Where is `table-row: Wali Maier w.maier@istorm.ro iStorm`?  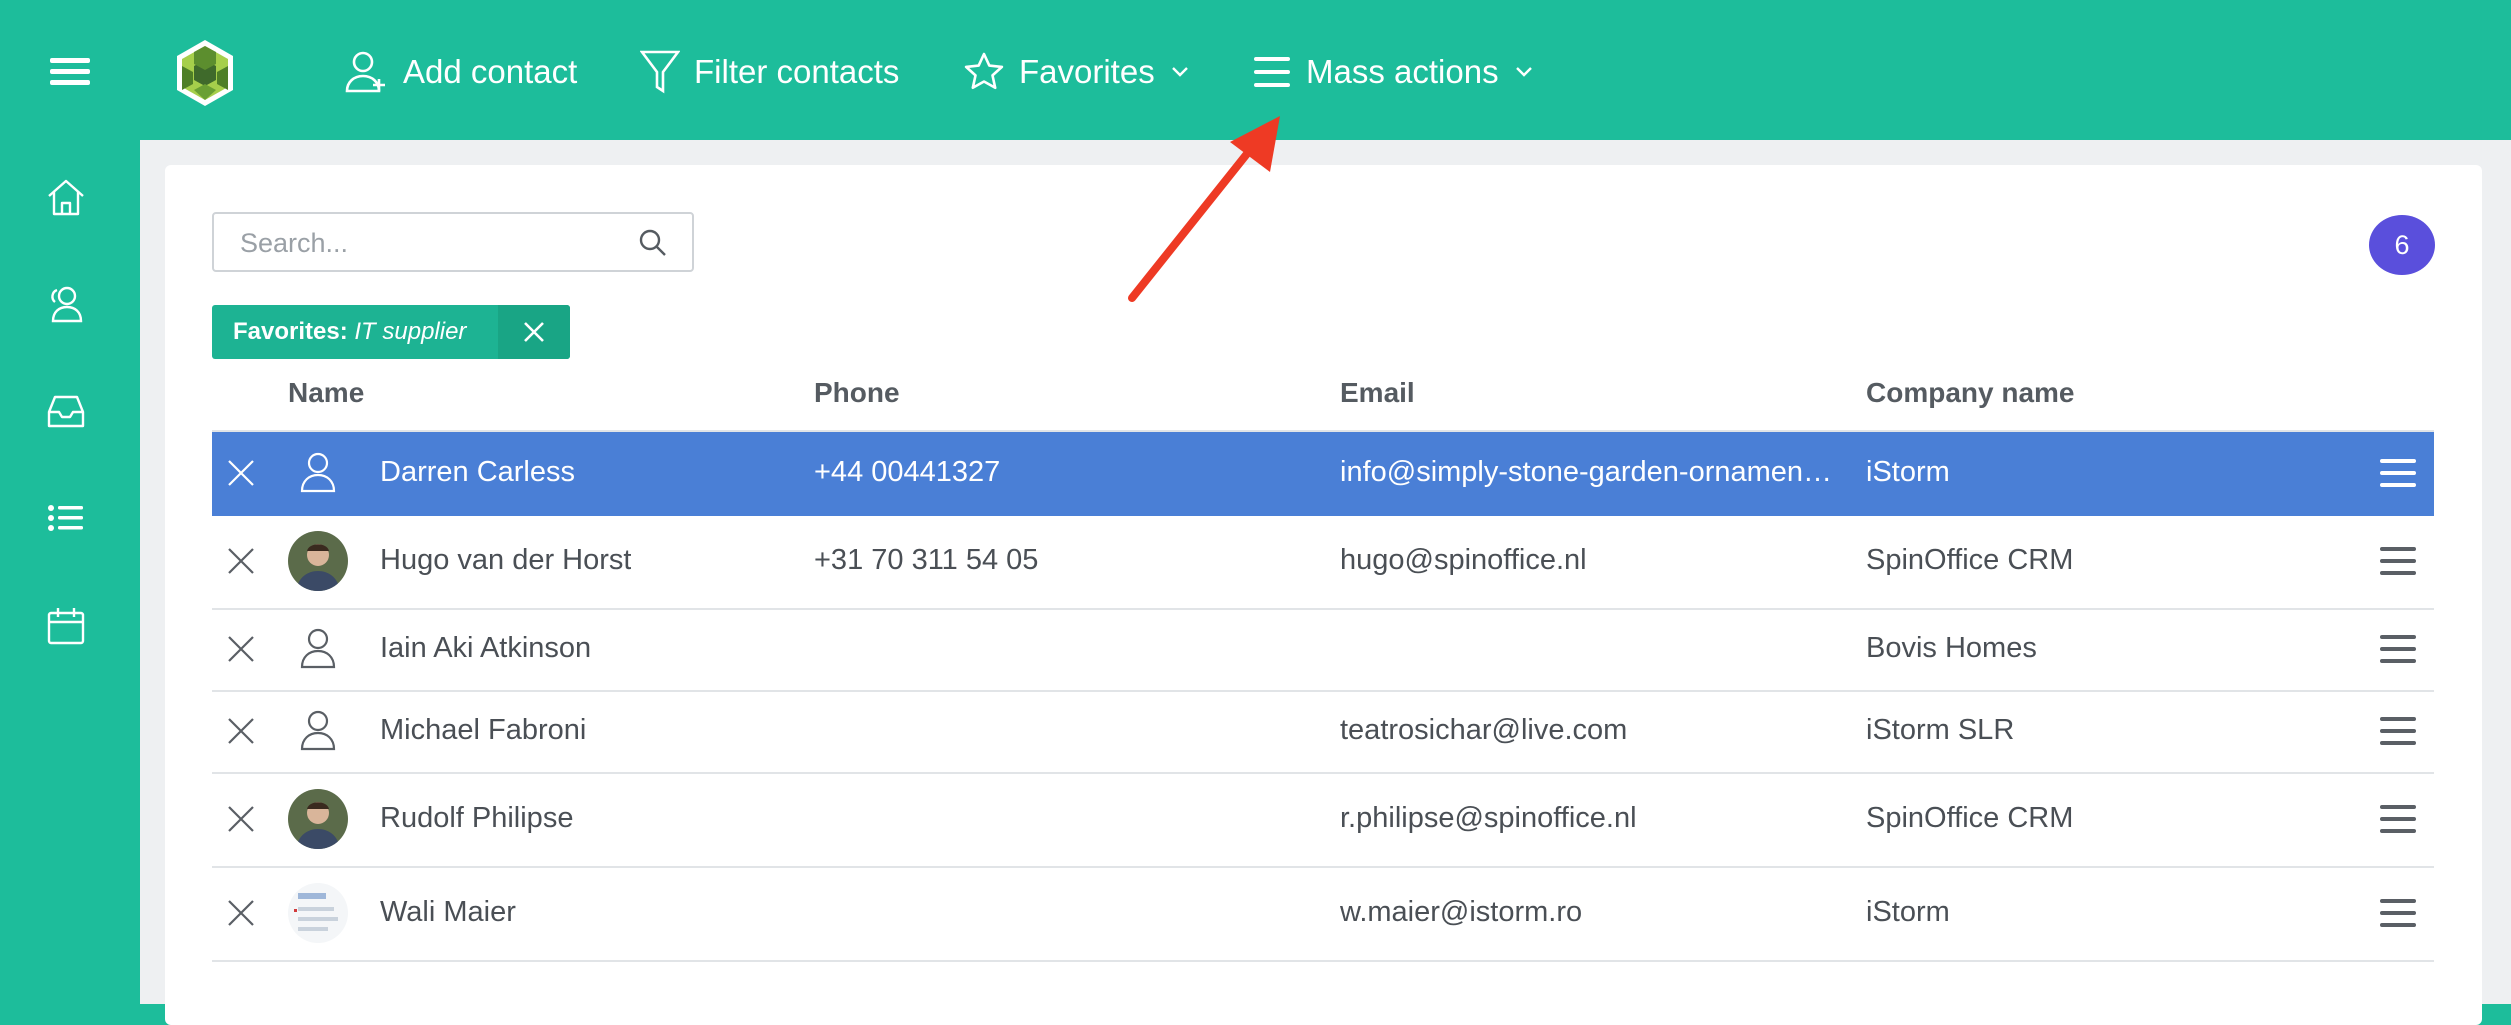 table-row: Wali Maier w.maier@istorm.ro iStorm is located at coordinates (1323, 914).